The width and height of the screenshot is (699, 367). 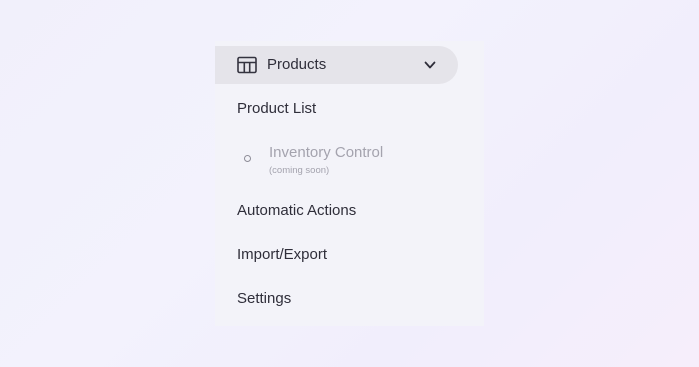 What do you see at coordinates (430, 65) in the screenshot?
I see `chevron-down-icon` at bounding box center [430, 65].